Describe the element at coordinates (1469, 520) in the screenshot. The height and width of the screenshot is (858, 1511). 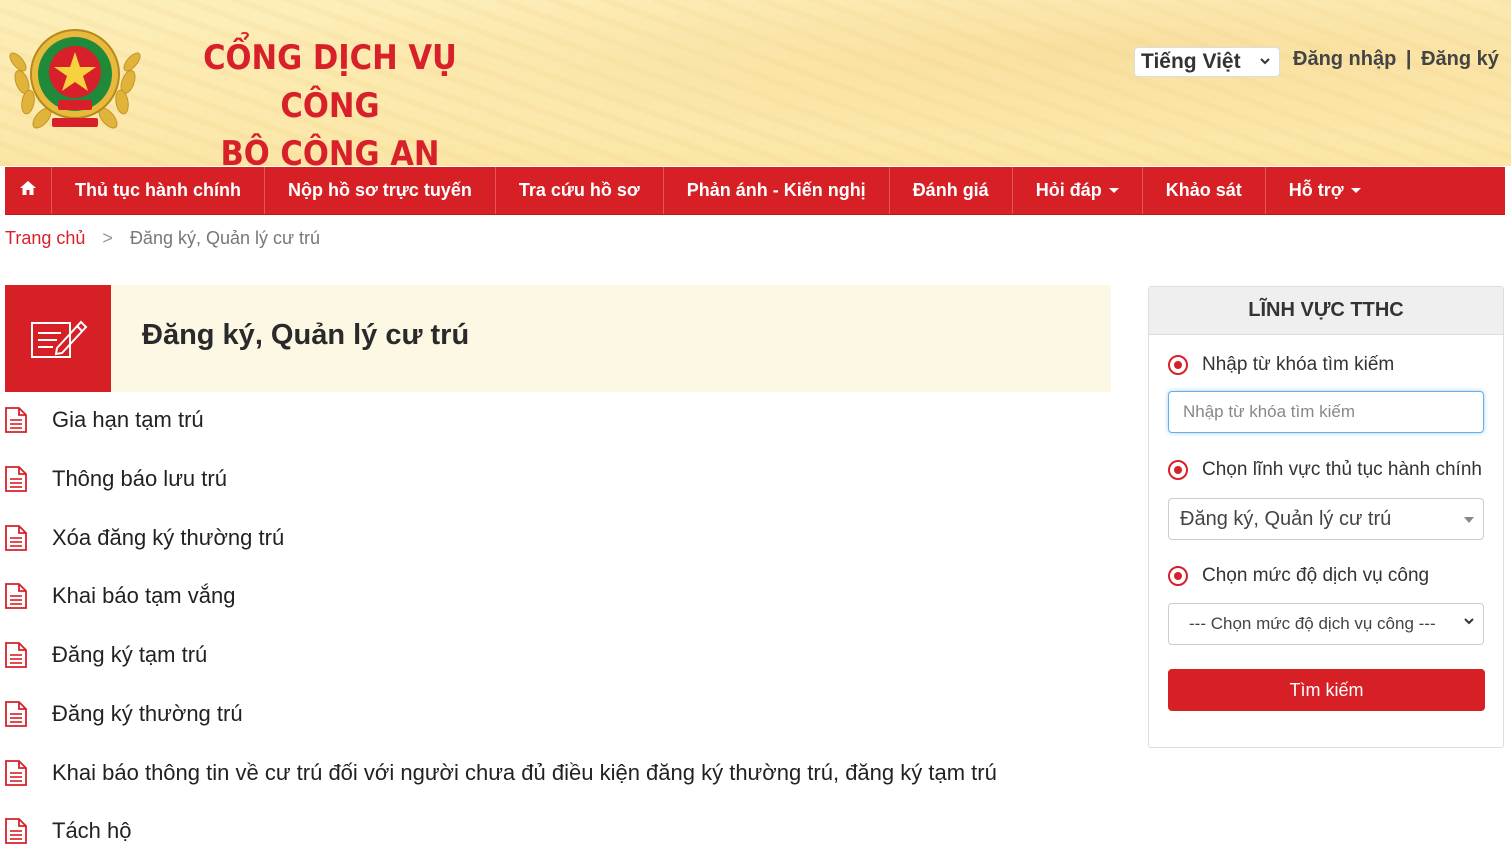
I see `dropdown-arrow-icon` at that location.